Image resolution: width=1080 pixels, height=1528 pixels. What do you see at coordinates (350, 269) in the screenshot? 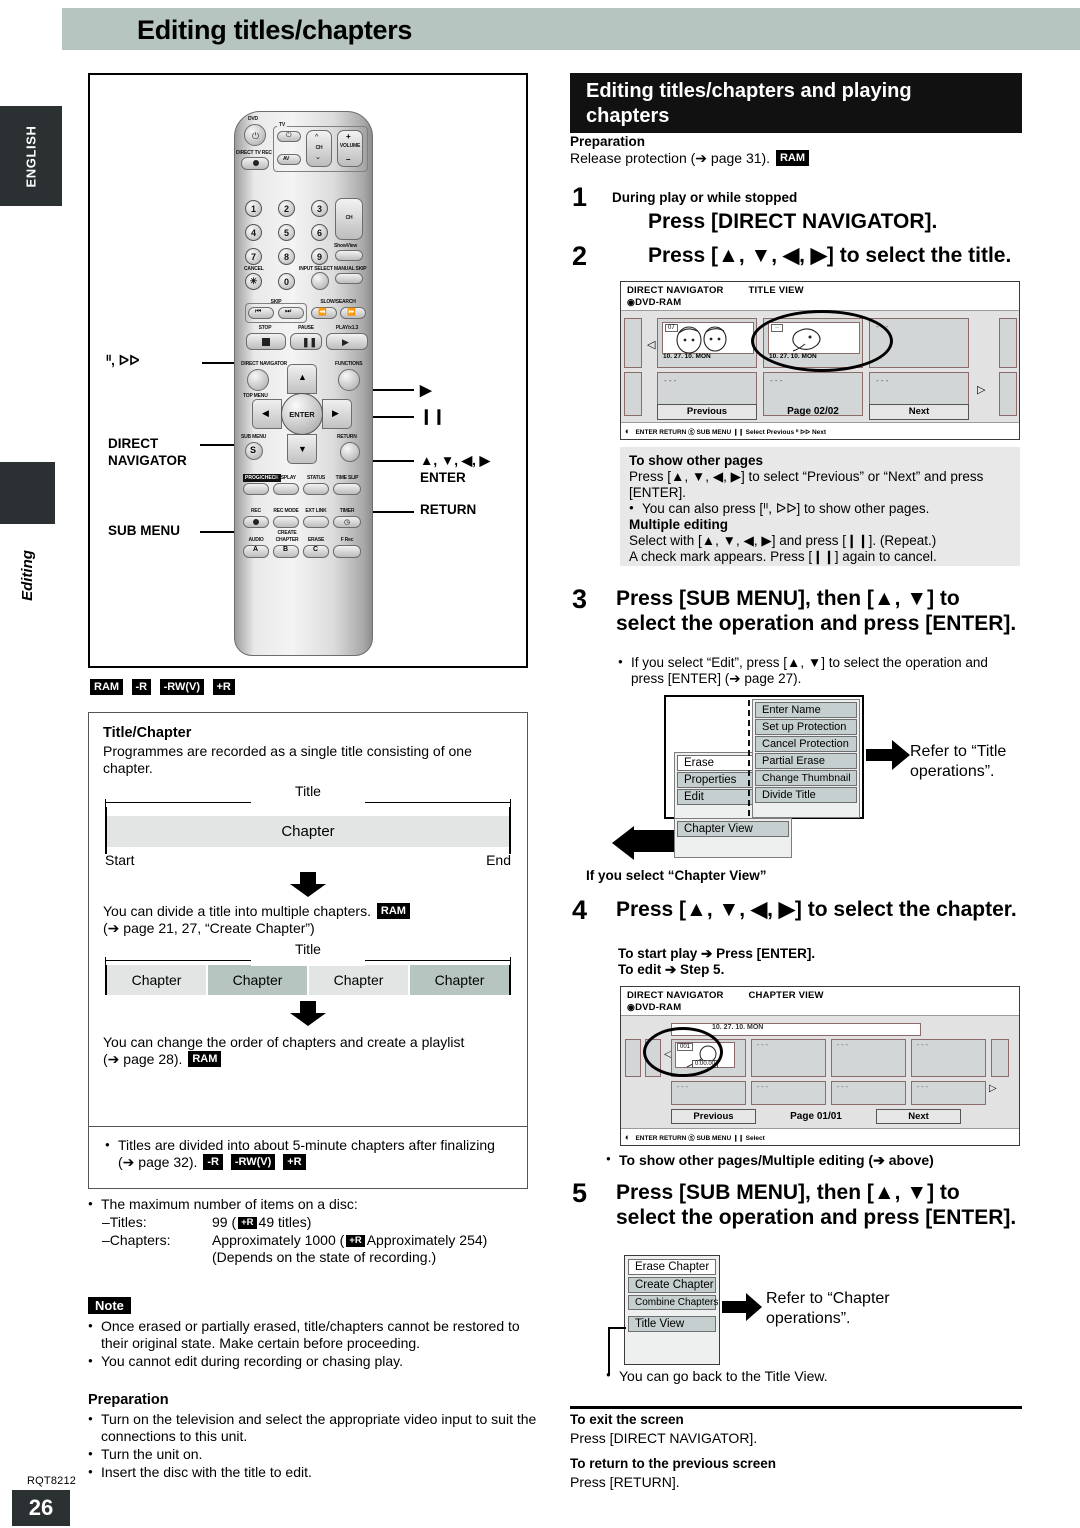
I see `manual-skip-label: MANUAL SKIP` at bounding box center [350, 269].